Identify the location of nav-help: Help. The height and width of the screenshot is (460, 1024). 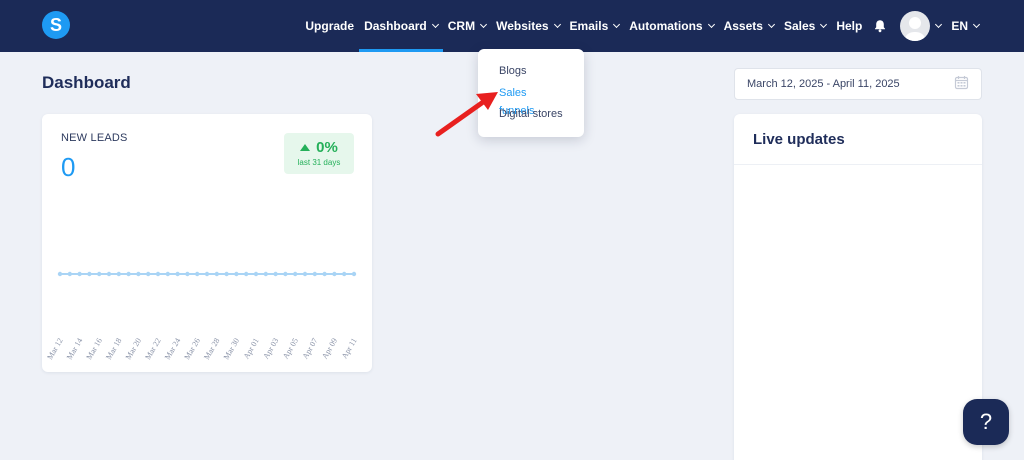
(849, 26).